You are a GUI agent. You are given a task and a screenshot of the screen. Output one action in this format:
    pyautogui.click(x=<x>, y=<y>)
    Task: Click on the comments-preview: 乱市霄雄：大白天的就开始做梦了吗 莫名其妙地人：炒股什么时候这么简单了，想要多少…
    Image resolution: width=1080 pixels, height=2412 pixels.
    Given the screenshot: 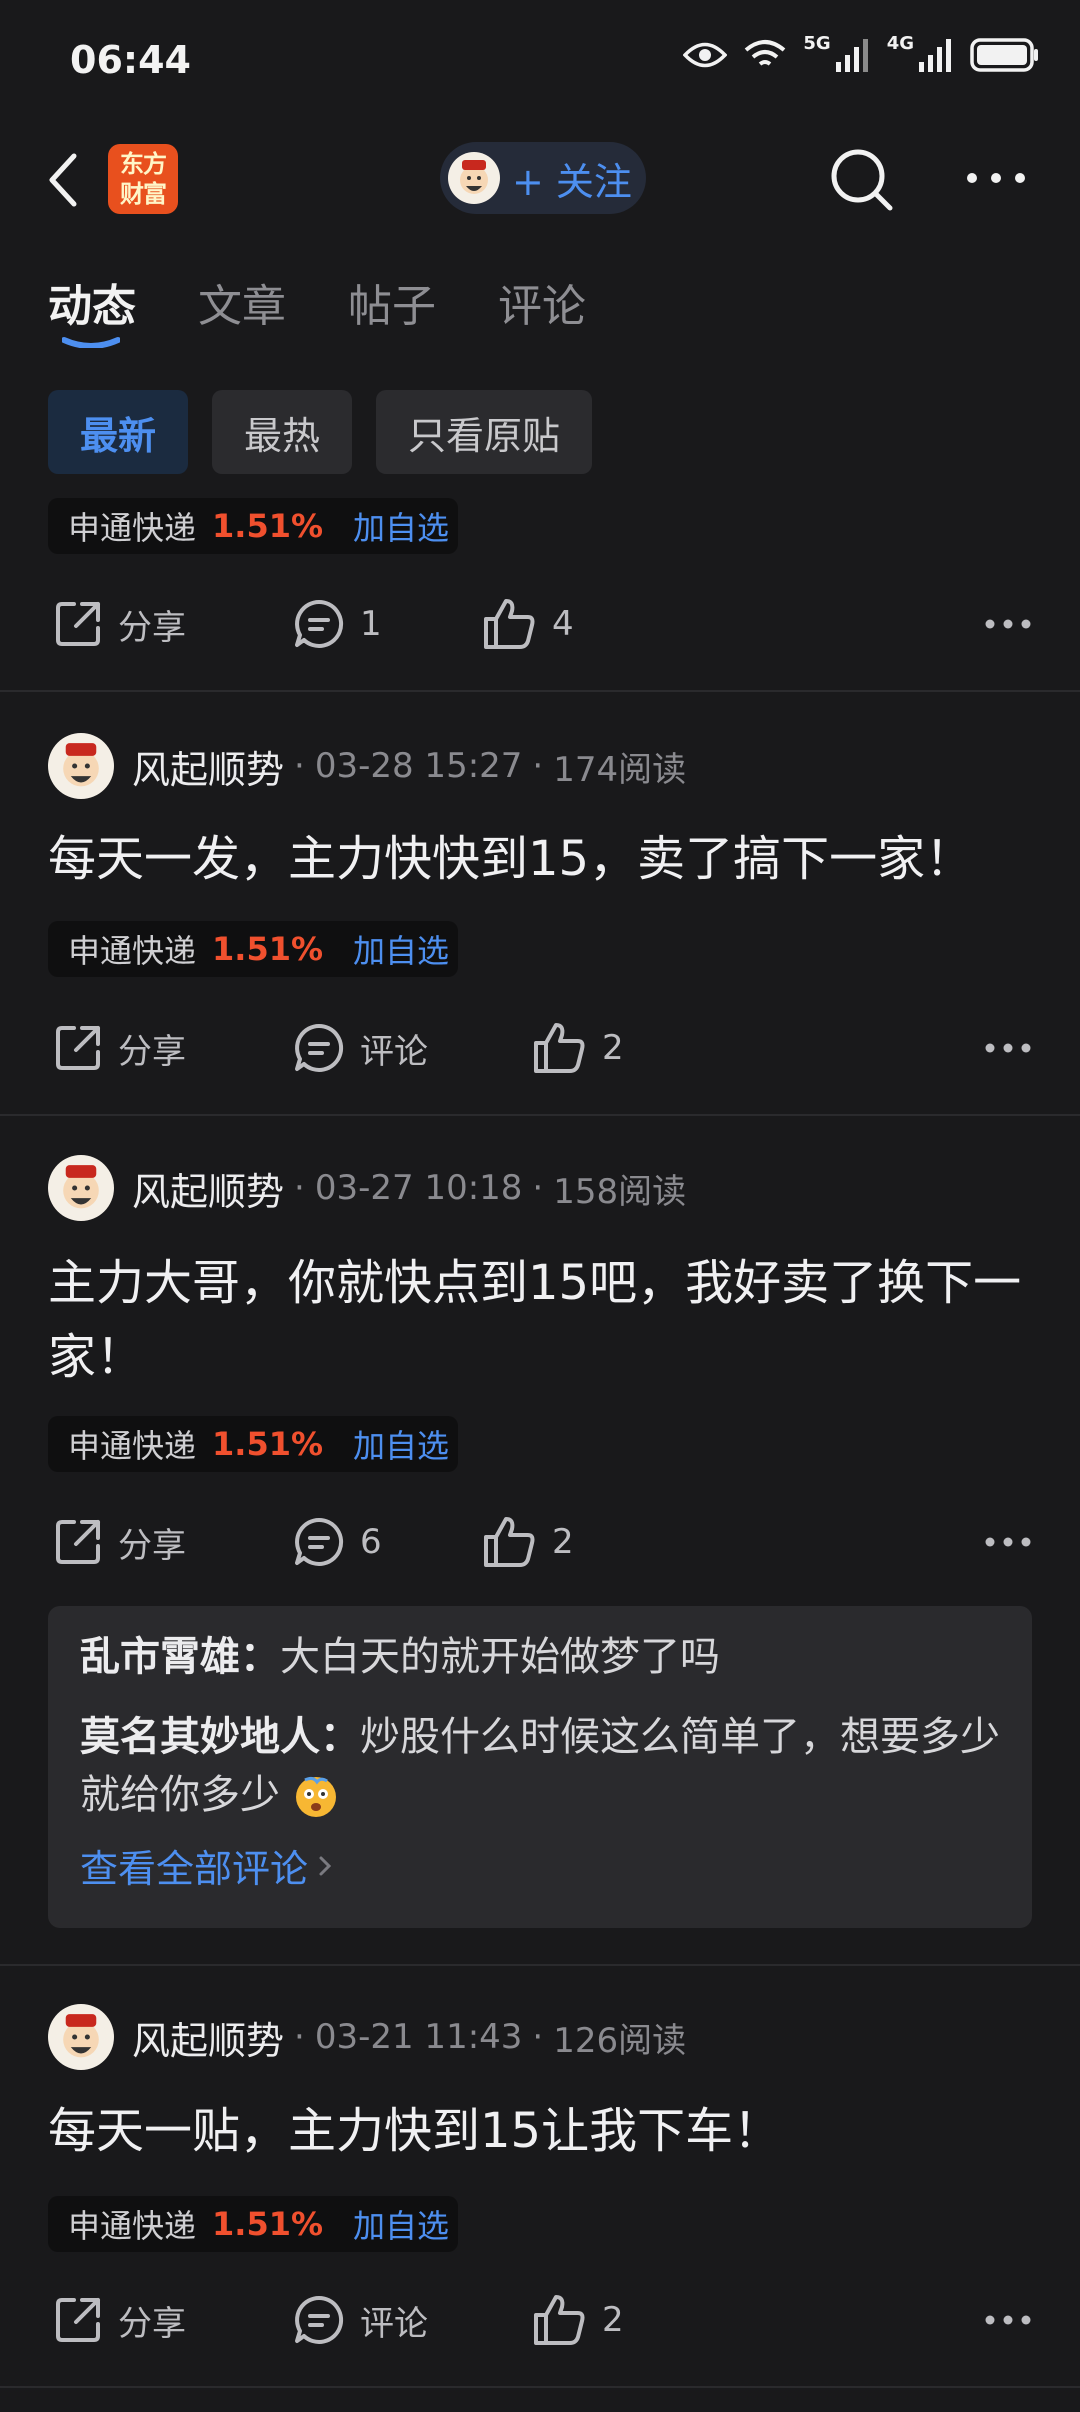 What is the action you would take?
    pyautogui.click(x=540, y=1767)
    